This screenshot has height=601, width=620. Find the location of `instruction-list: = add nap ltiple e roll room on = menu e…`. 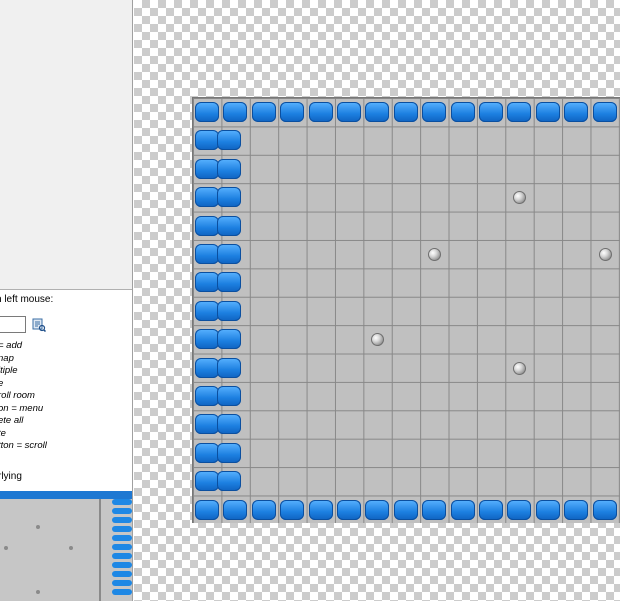

instruction-list: = add nap ltiple e roll room on = menu e… is located at coordinates (23, 396).